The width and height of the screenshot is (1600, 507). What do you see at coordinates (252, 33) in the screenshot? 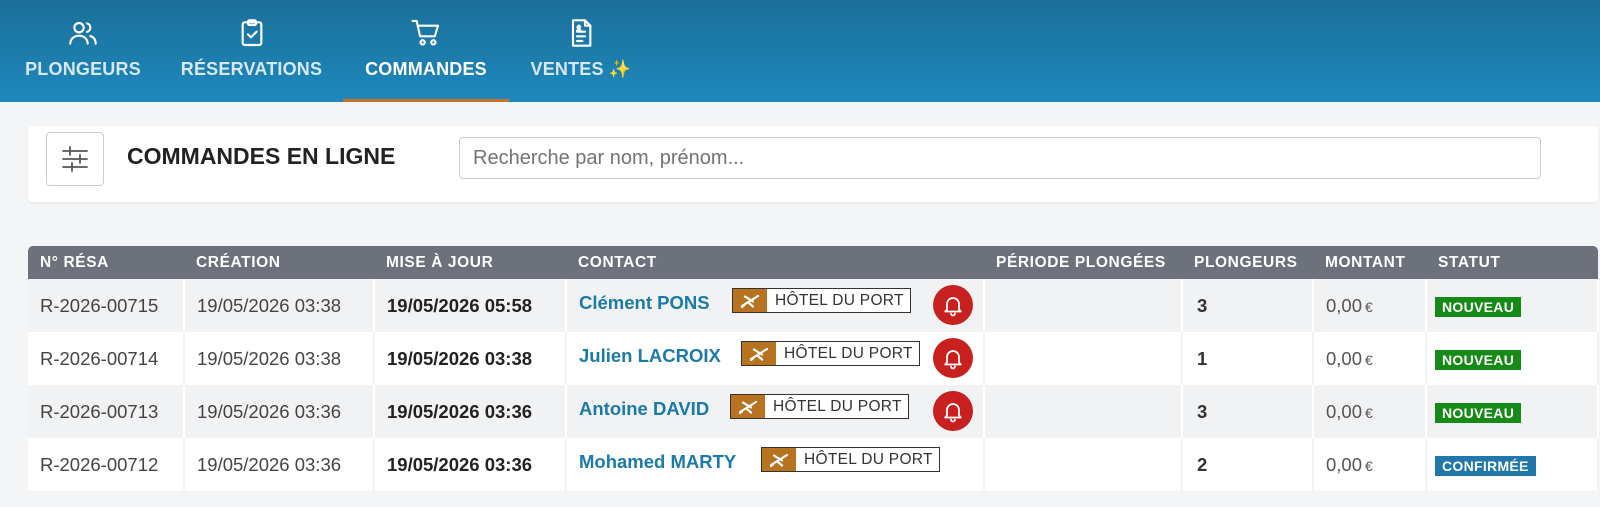
I see `clipboard-check-icon` at bounding box center [252, 33].